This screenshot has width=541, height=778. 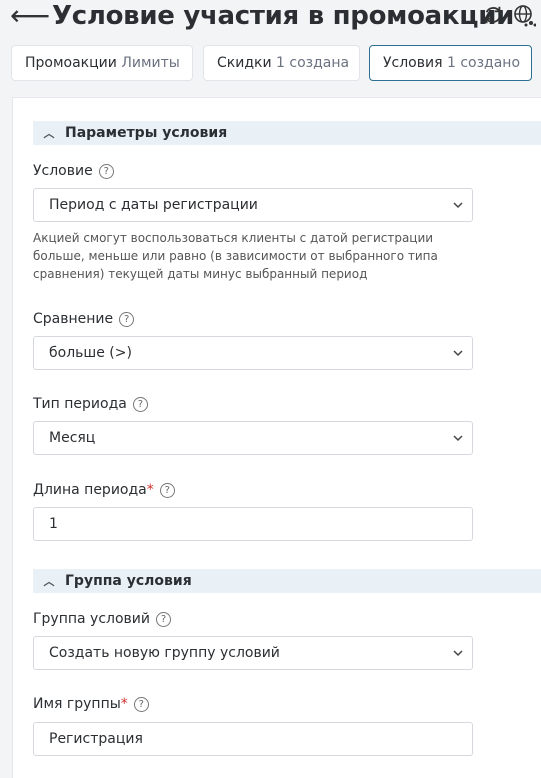 I want to click on tab-label: Промоакции, so click(x=71, y=63).